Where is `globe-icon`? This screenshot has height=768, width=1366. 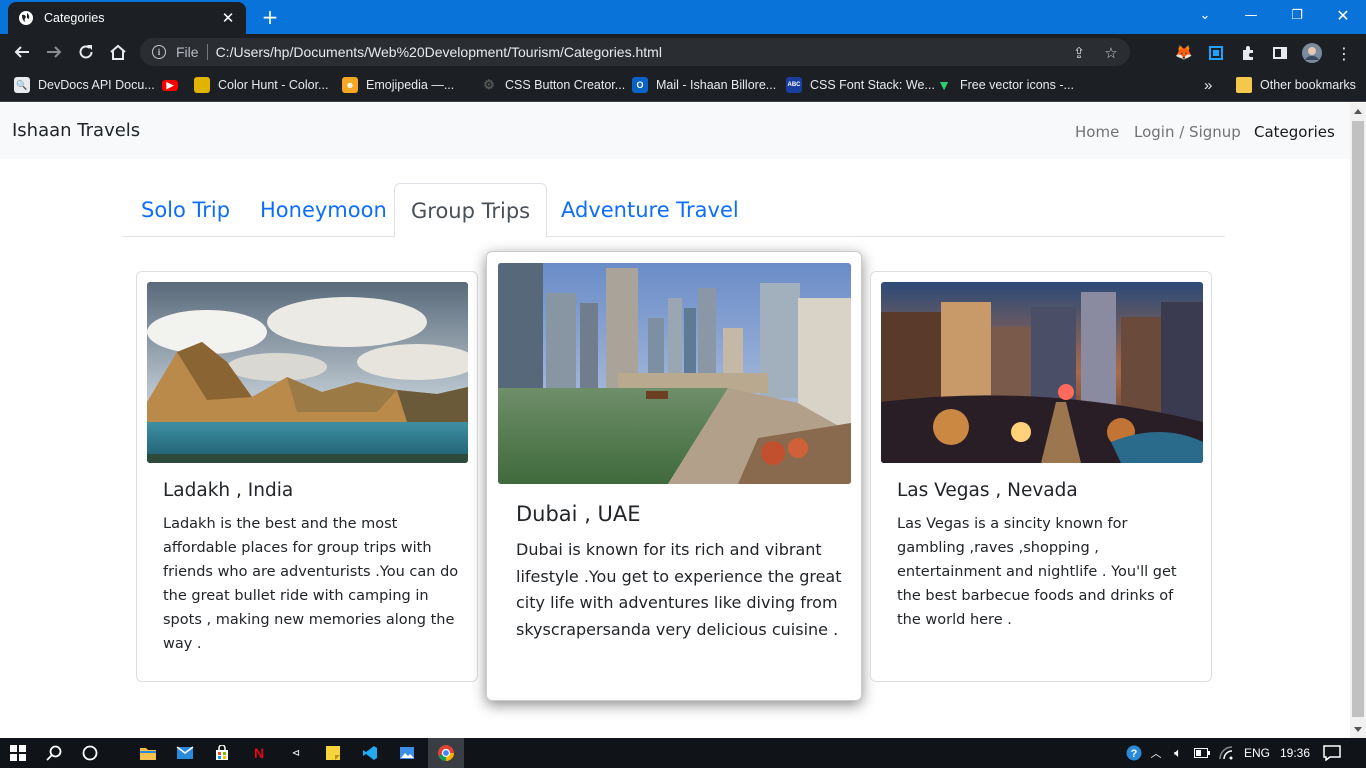
globe-icon is located at coordinates (26, 18).